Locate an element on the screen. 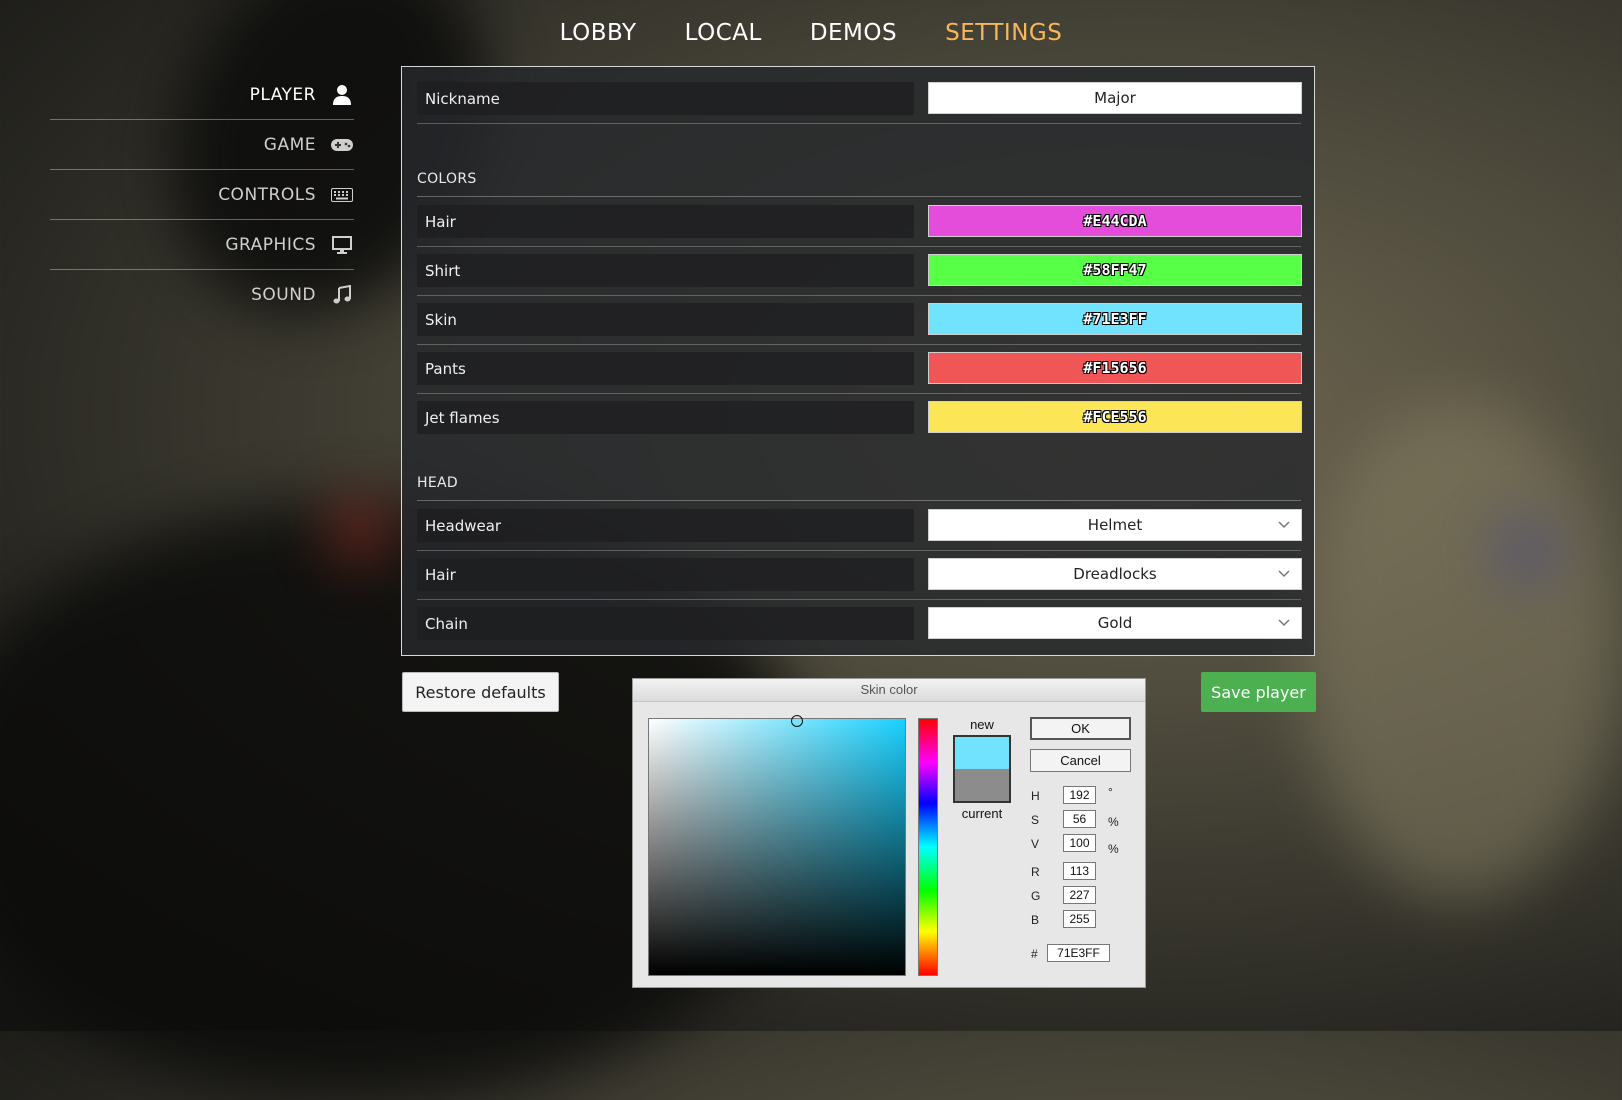 The width and height of the screenshot is (1622, 1100). head-heading: HEAD is located at coordinates (859, 488).